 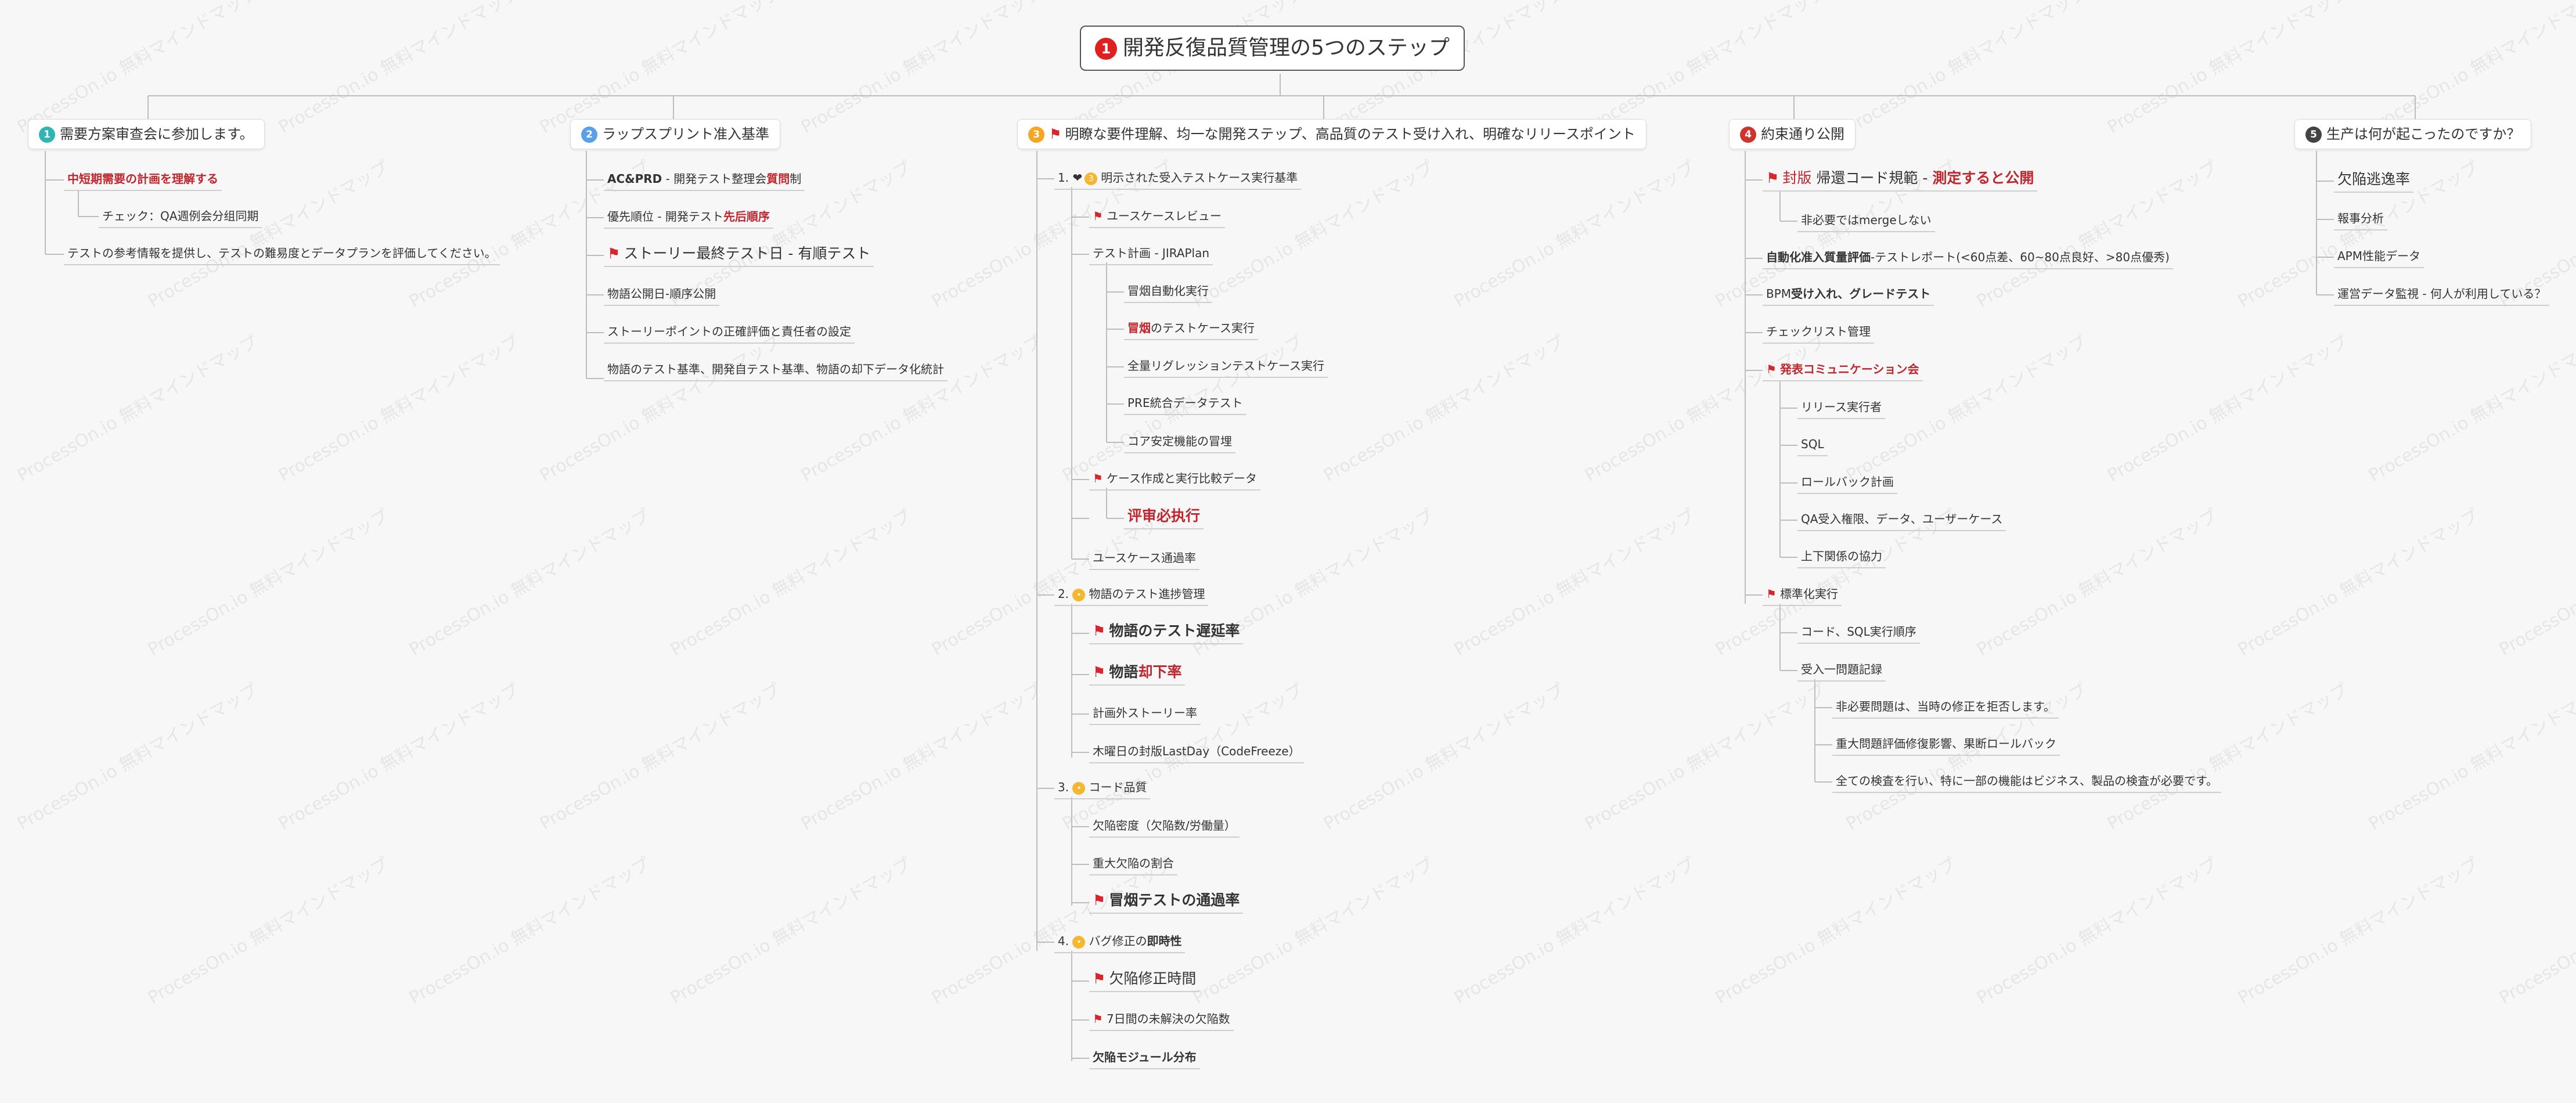 What do you see at coordinates (157, 134) in the screenshot?
I see `branch-1-title: 需要方案审查会に参加します。` at bounding box center [157, 134].